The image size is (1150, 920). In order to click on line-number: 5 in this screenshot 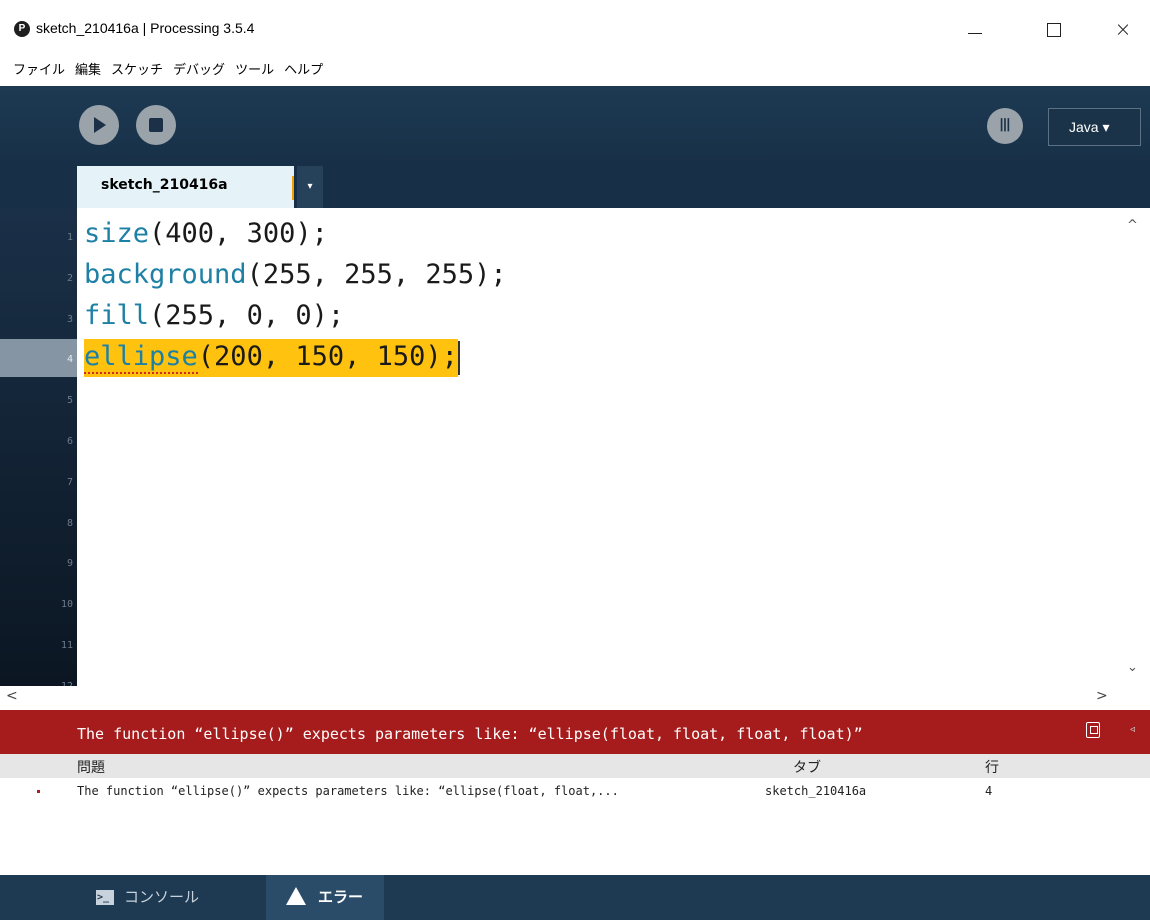, I will do `click(69, 401)`.